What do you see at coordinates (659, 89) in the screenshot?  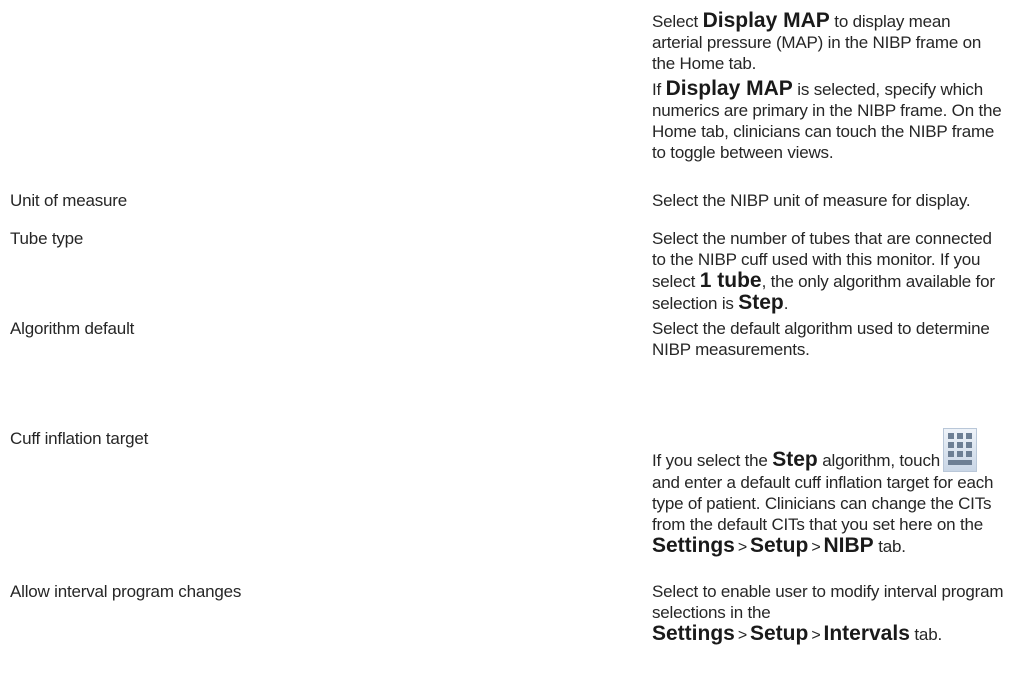 I see `text: If` at bounding box center [659, 89].